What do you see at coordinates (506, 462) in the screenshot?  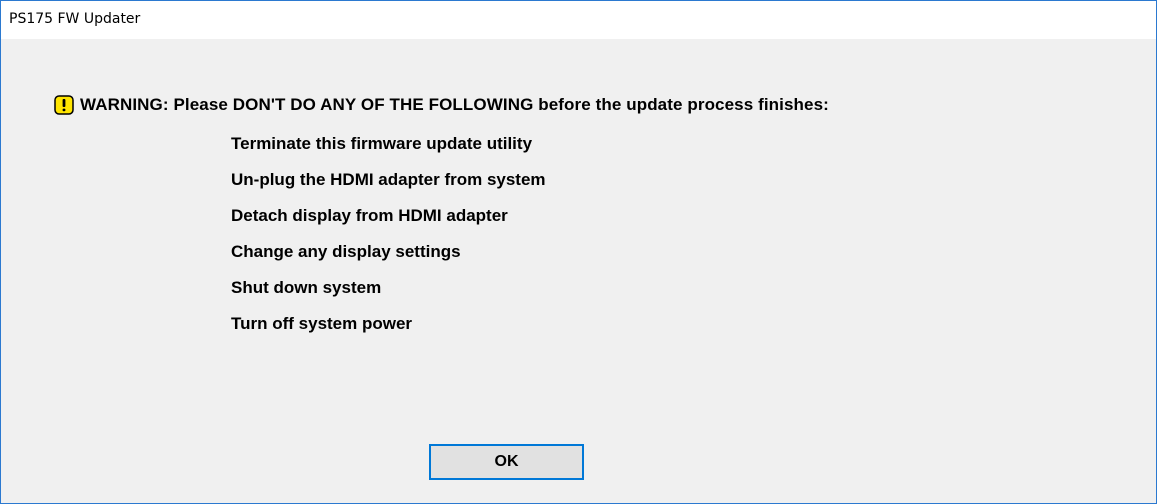 I see `ok-button: OK` at bounding box center [506, 462].